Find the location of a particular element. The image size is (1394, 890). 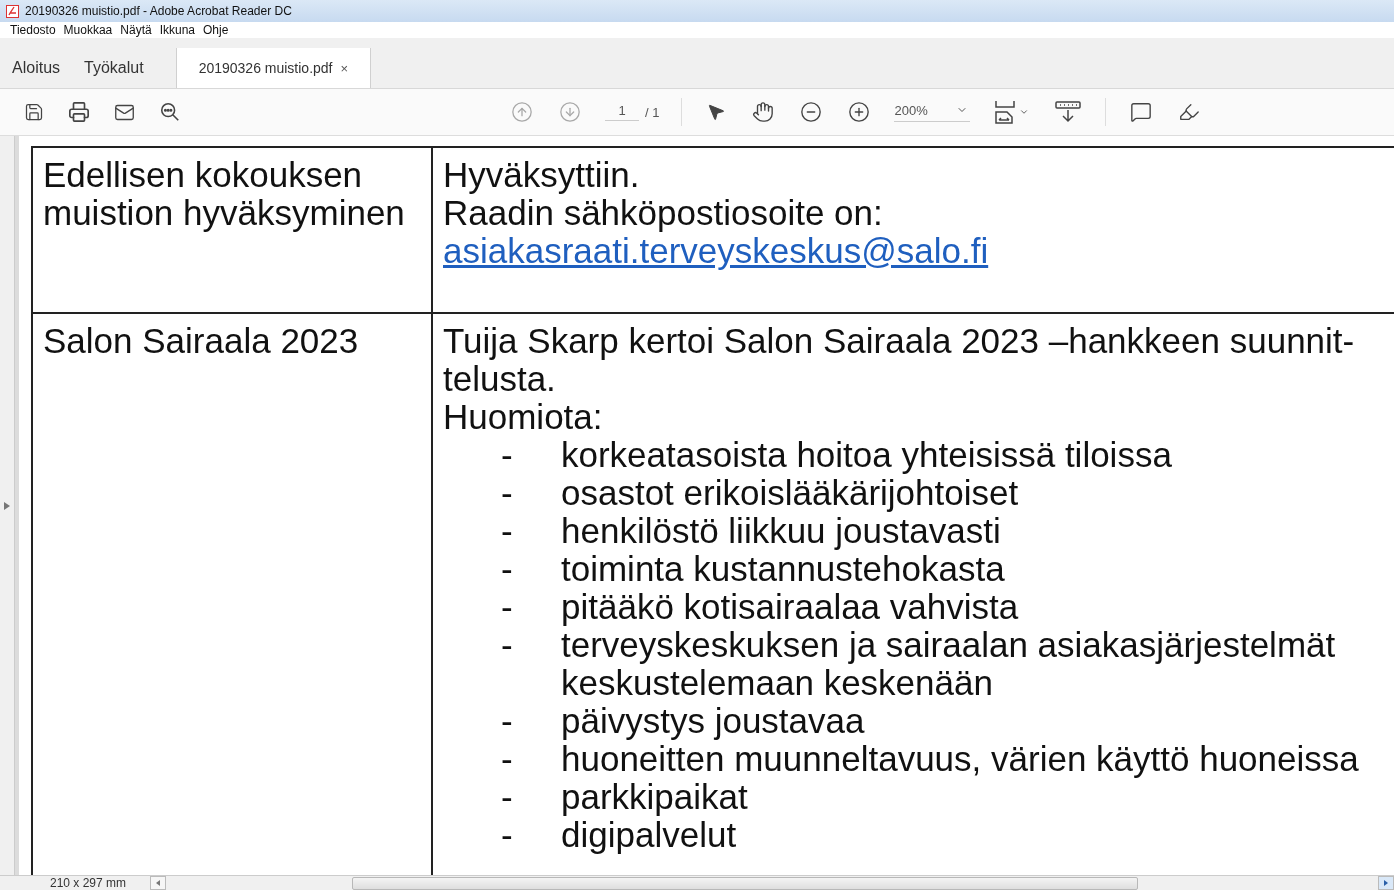

menu-item: Ohje is located at coordinates (216, 30).